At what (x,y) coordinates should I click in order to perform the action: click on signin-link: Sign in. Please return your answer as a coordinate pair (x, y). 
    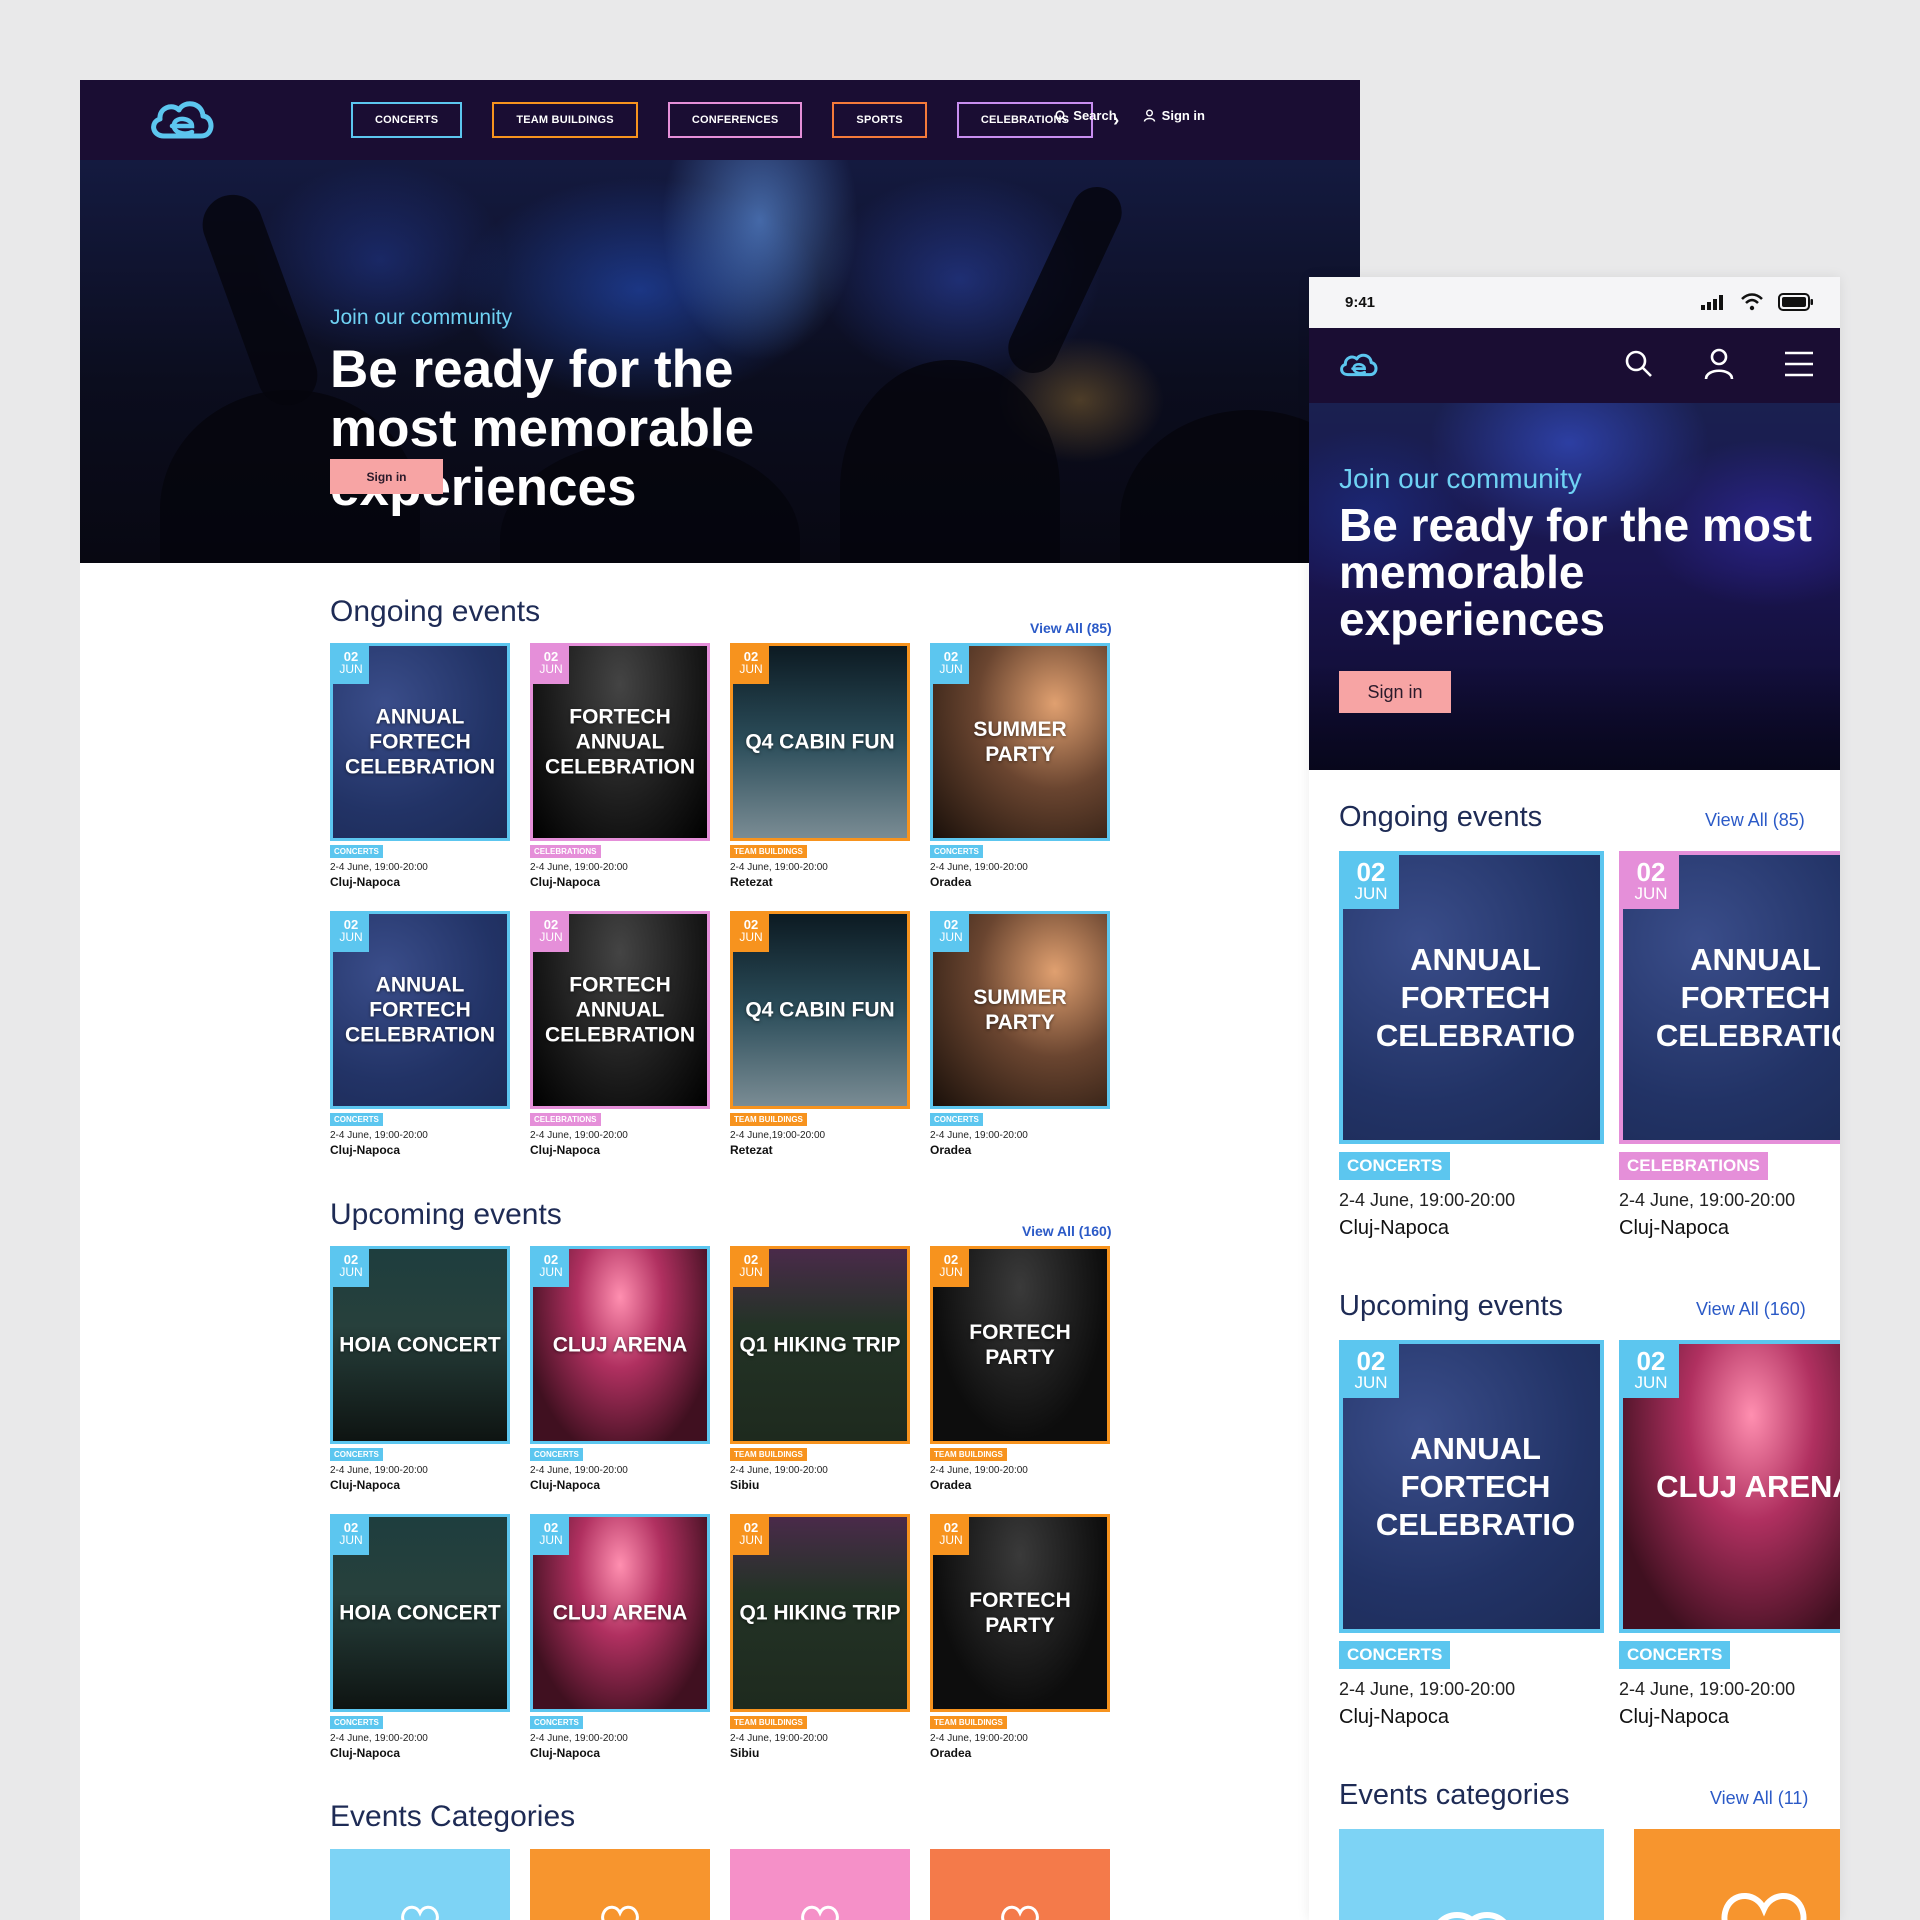
    Looking at the image, I should click on (1174, 115).